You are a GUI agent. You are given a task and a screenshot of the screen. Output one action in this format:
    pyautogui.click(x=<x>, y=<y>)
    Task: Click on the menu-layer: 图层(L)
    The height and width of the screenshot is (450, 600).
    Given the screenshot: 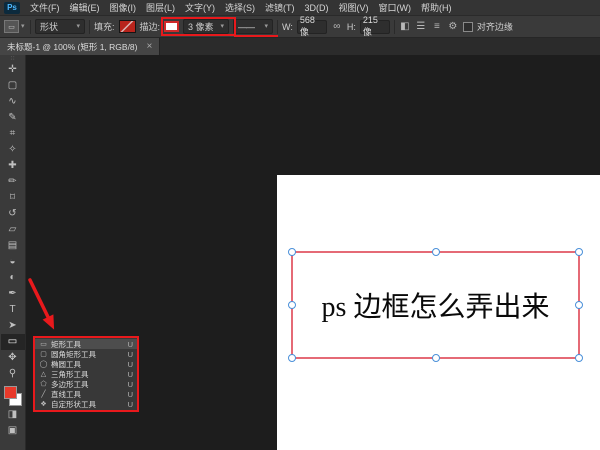 What is the action you would take?
    pyautogui.click(x=160, y=8)
    